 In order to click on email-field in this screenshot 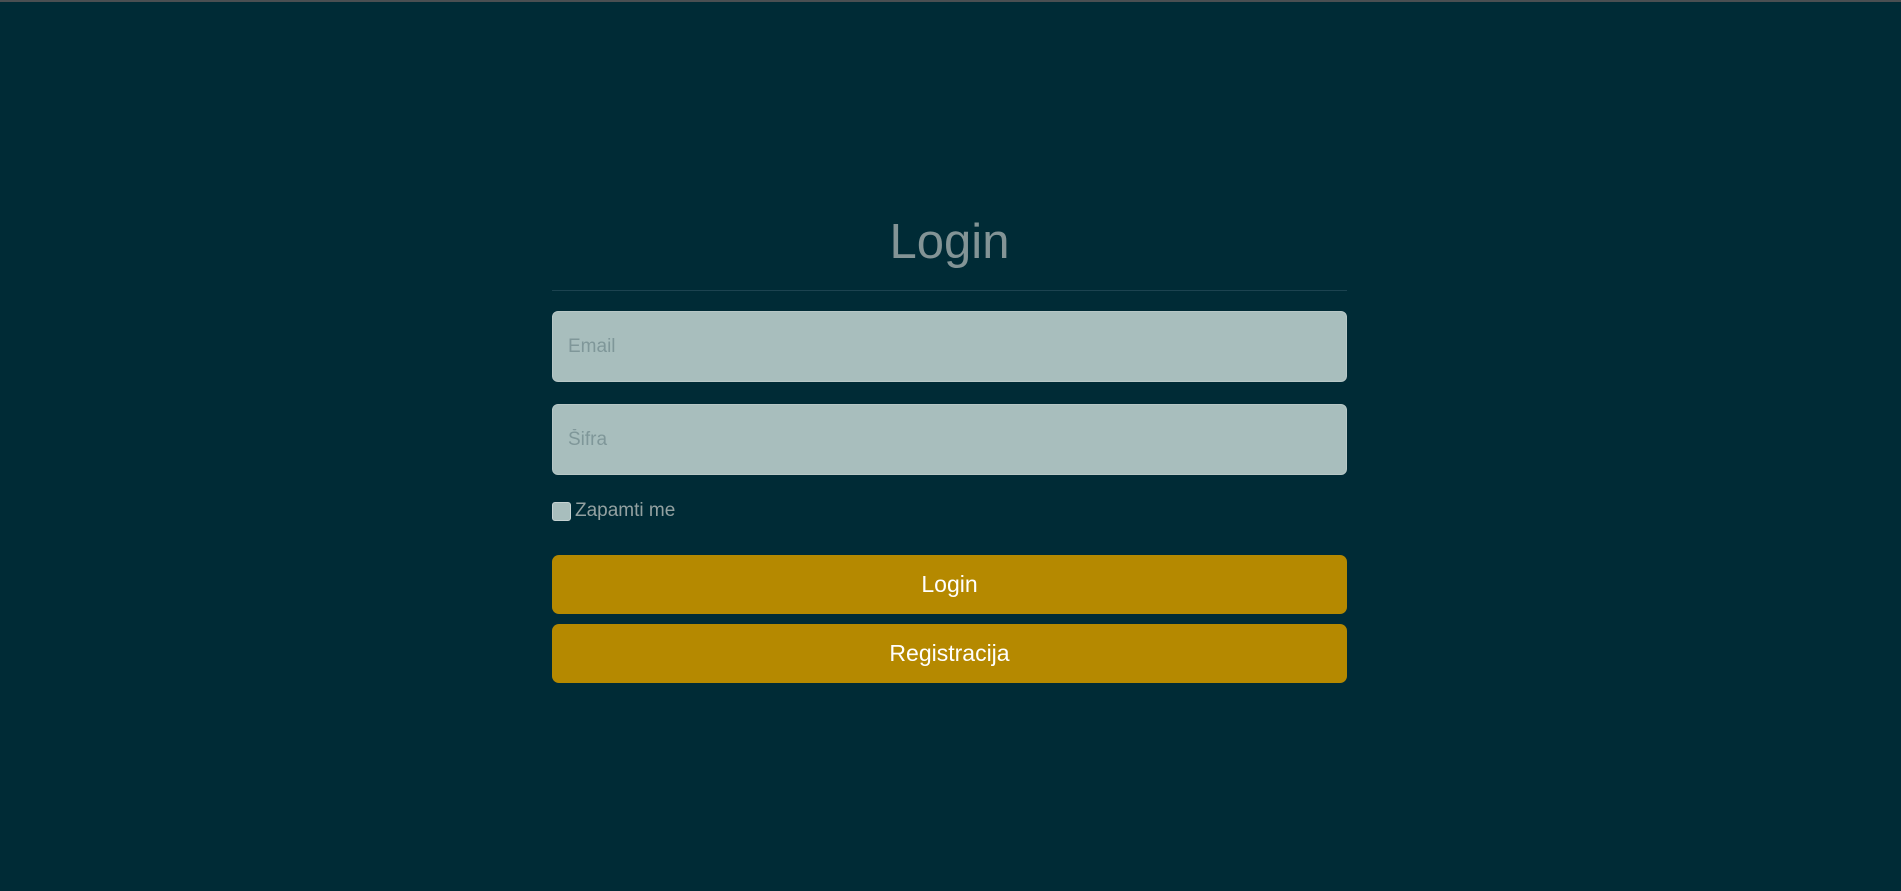, I will do `click(949, 346)`.